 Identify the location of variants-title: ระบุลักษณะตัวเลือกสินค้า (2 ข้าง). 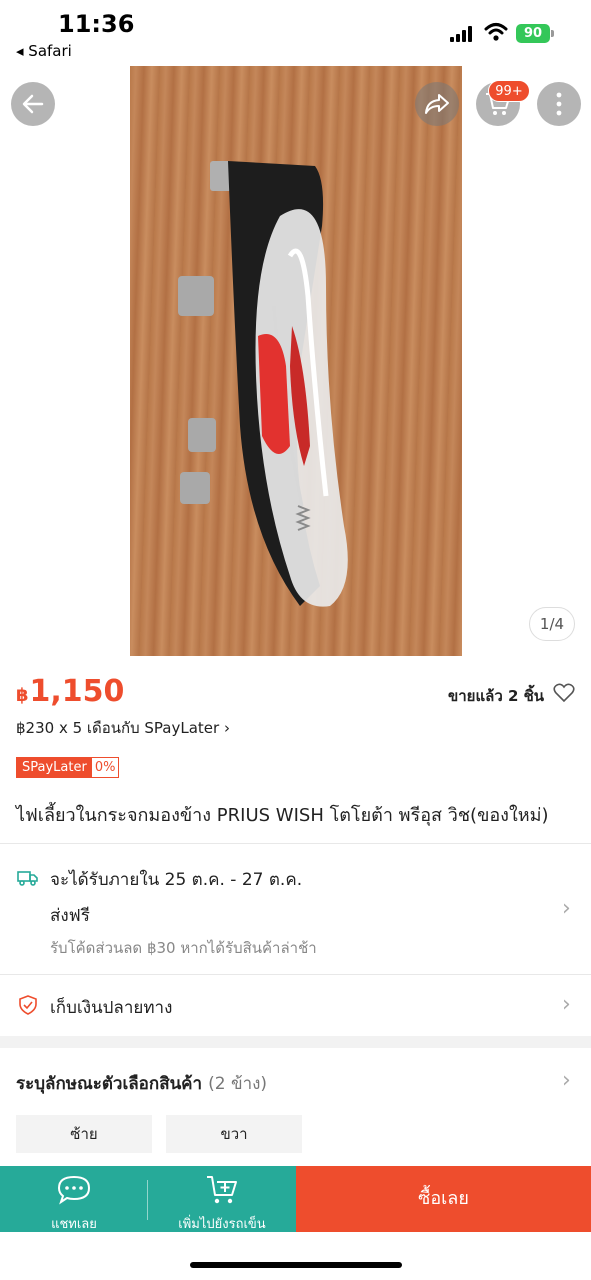
(141, 1083).